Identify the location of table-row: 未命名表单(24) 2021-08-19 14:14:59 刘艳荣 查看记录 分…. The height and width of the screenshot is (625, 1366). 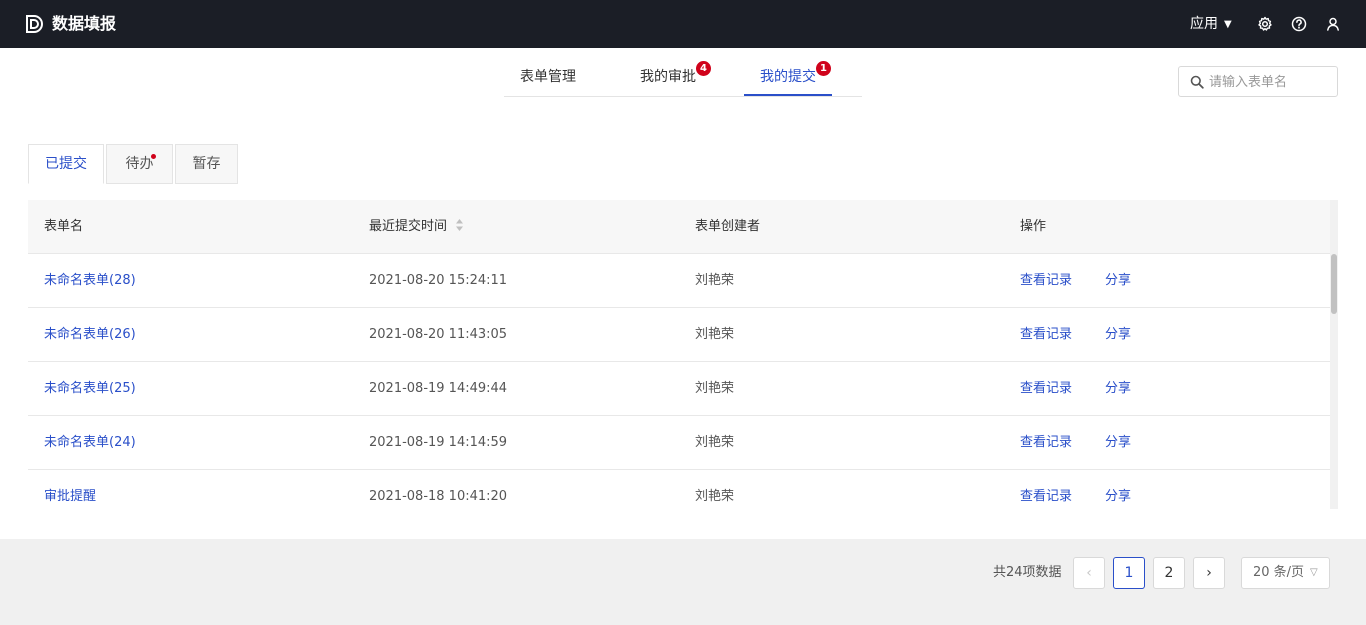
(679, 443).